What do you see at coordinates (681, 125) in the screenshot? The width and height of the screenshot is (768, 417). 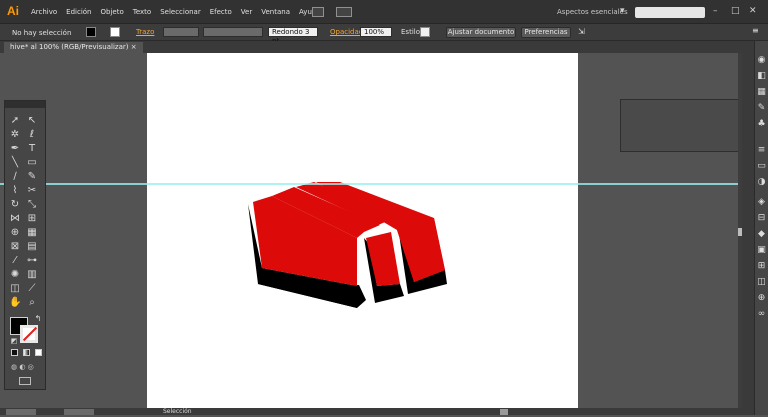 I see `navigator-panel` at bounding box center [681, 125].